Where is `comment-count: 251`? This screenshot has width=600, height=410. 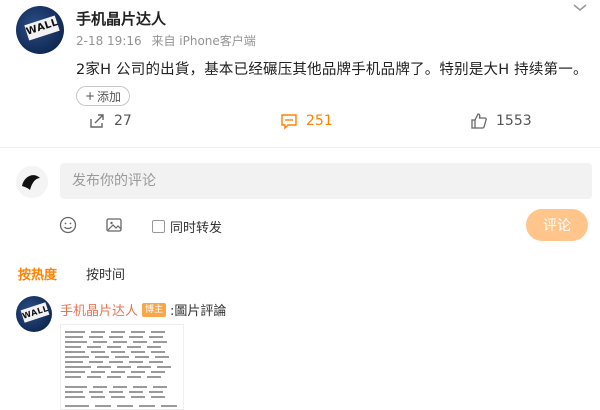
comment-count: 251 is located at coordinates (319, 121).